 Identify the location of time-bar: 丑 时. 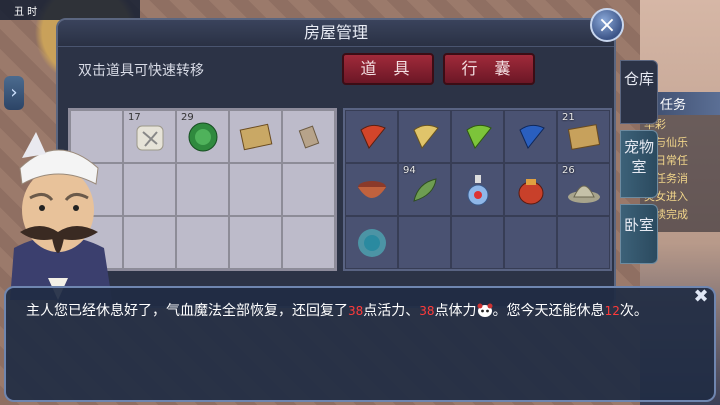
(70, 10).